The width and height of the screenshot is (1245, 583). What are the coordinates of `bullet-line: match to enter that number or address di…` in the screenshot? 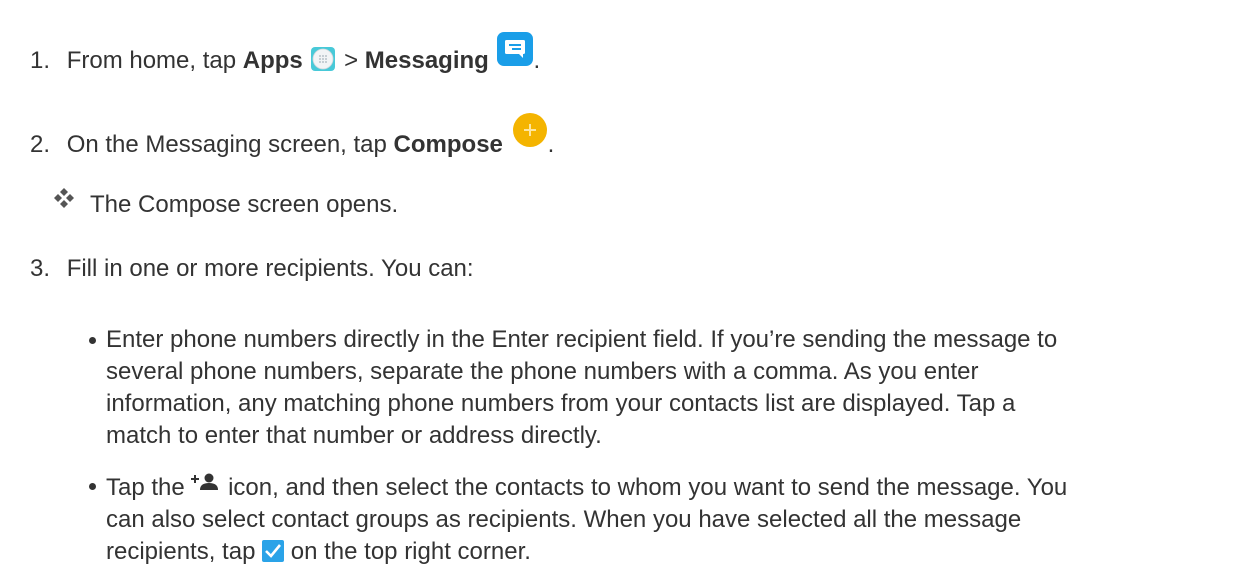 It's located at (354, 435).